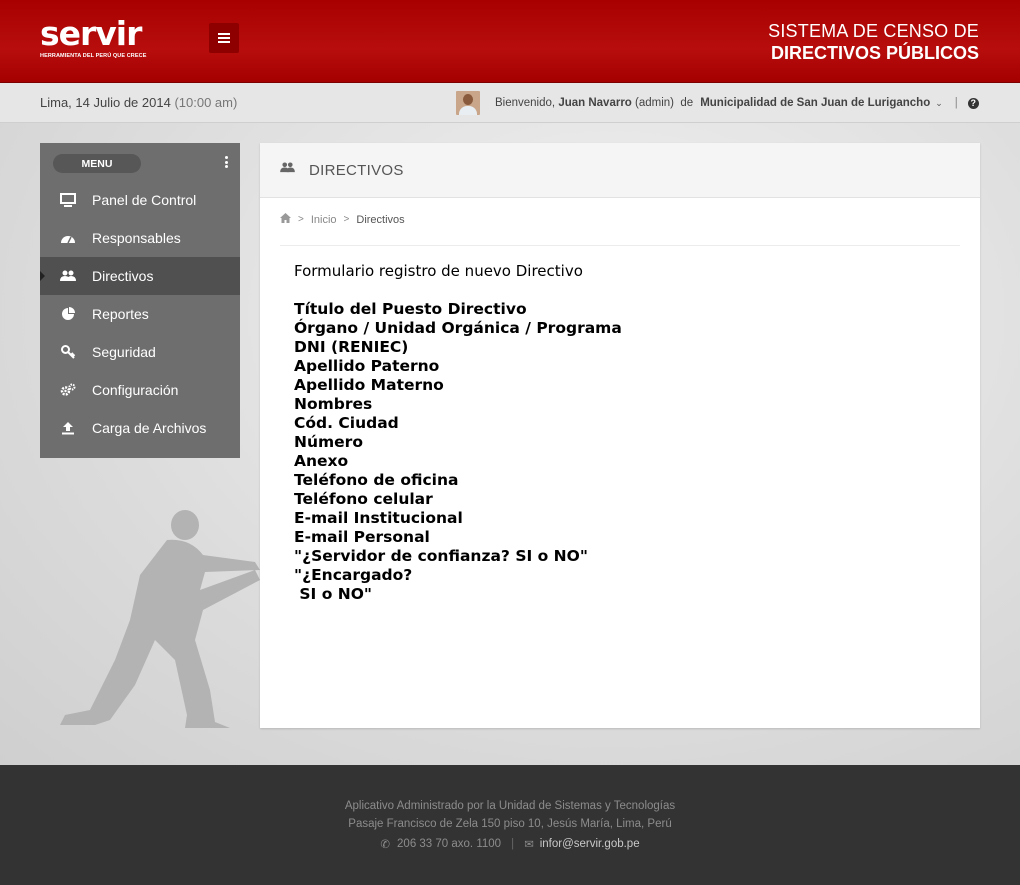 The width and height of the screenshot is (1020, 885). I want to click on logo-tagline: HERRAMIENTA DEL PERÚ QUE CRECE, so click(93, 56).